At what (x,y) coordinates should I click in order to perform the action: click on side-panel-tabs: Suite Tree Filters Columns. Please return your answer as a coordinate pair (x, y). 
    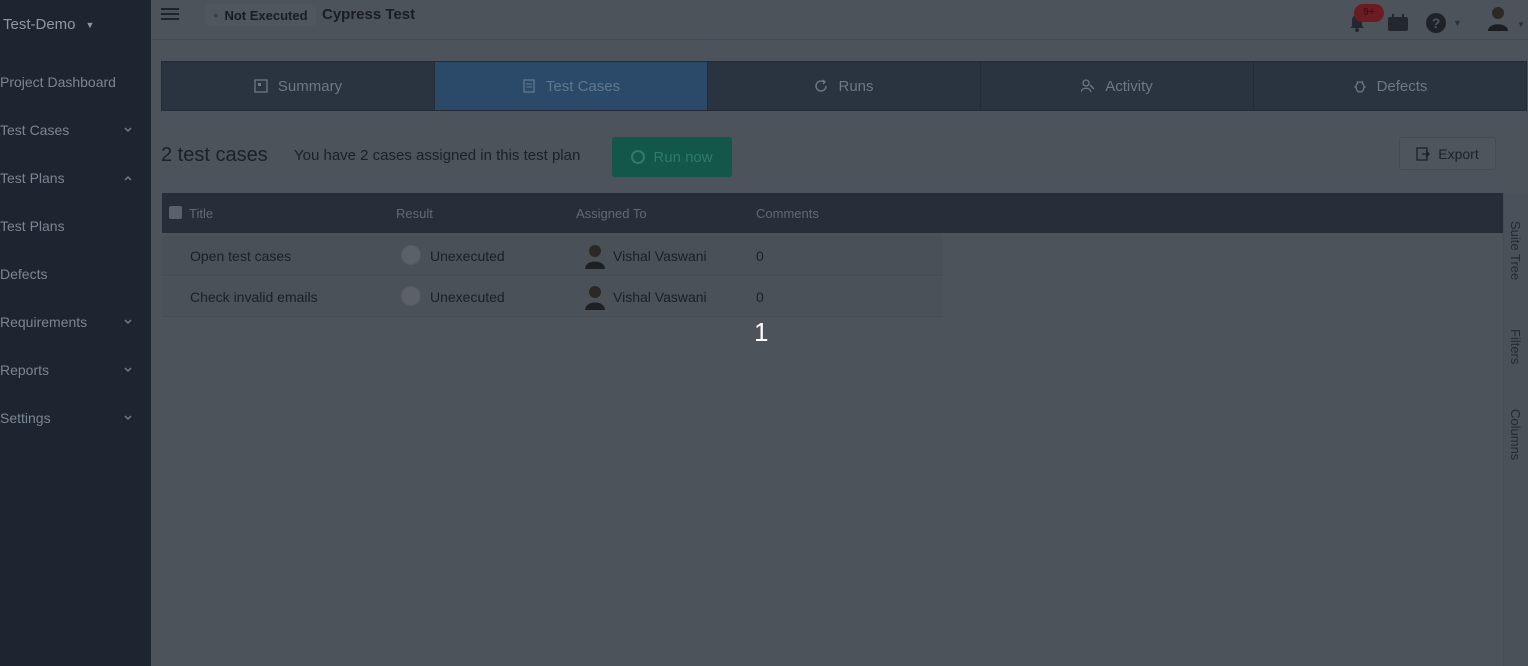
    Looking at the image, I should click on (1515, 429).